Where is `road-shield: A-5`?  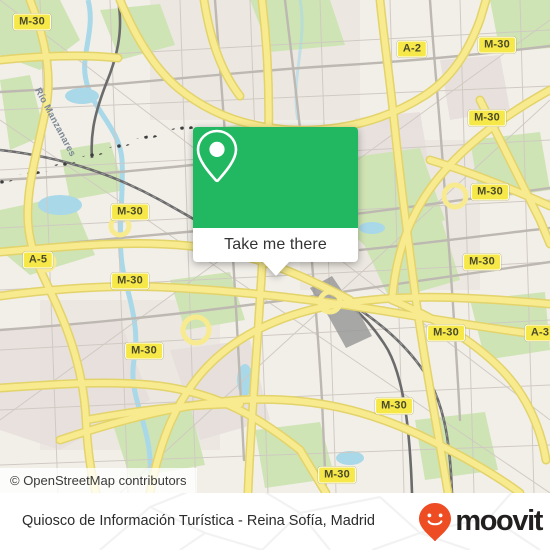 road-shield: A-5 is located at coordinates (38, 260).